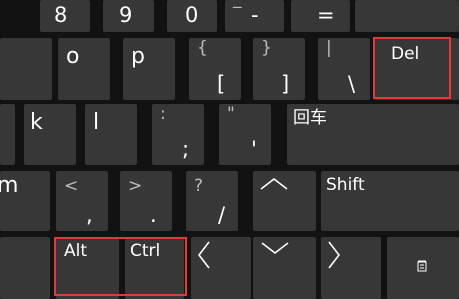  Describe the element at coordinates (344, 69) in the screenshot. I see `key-backslash: | \` at that location.